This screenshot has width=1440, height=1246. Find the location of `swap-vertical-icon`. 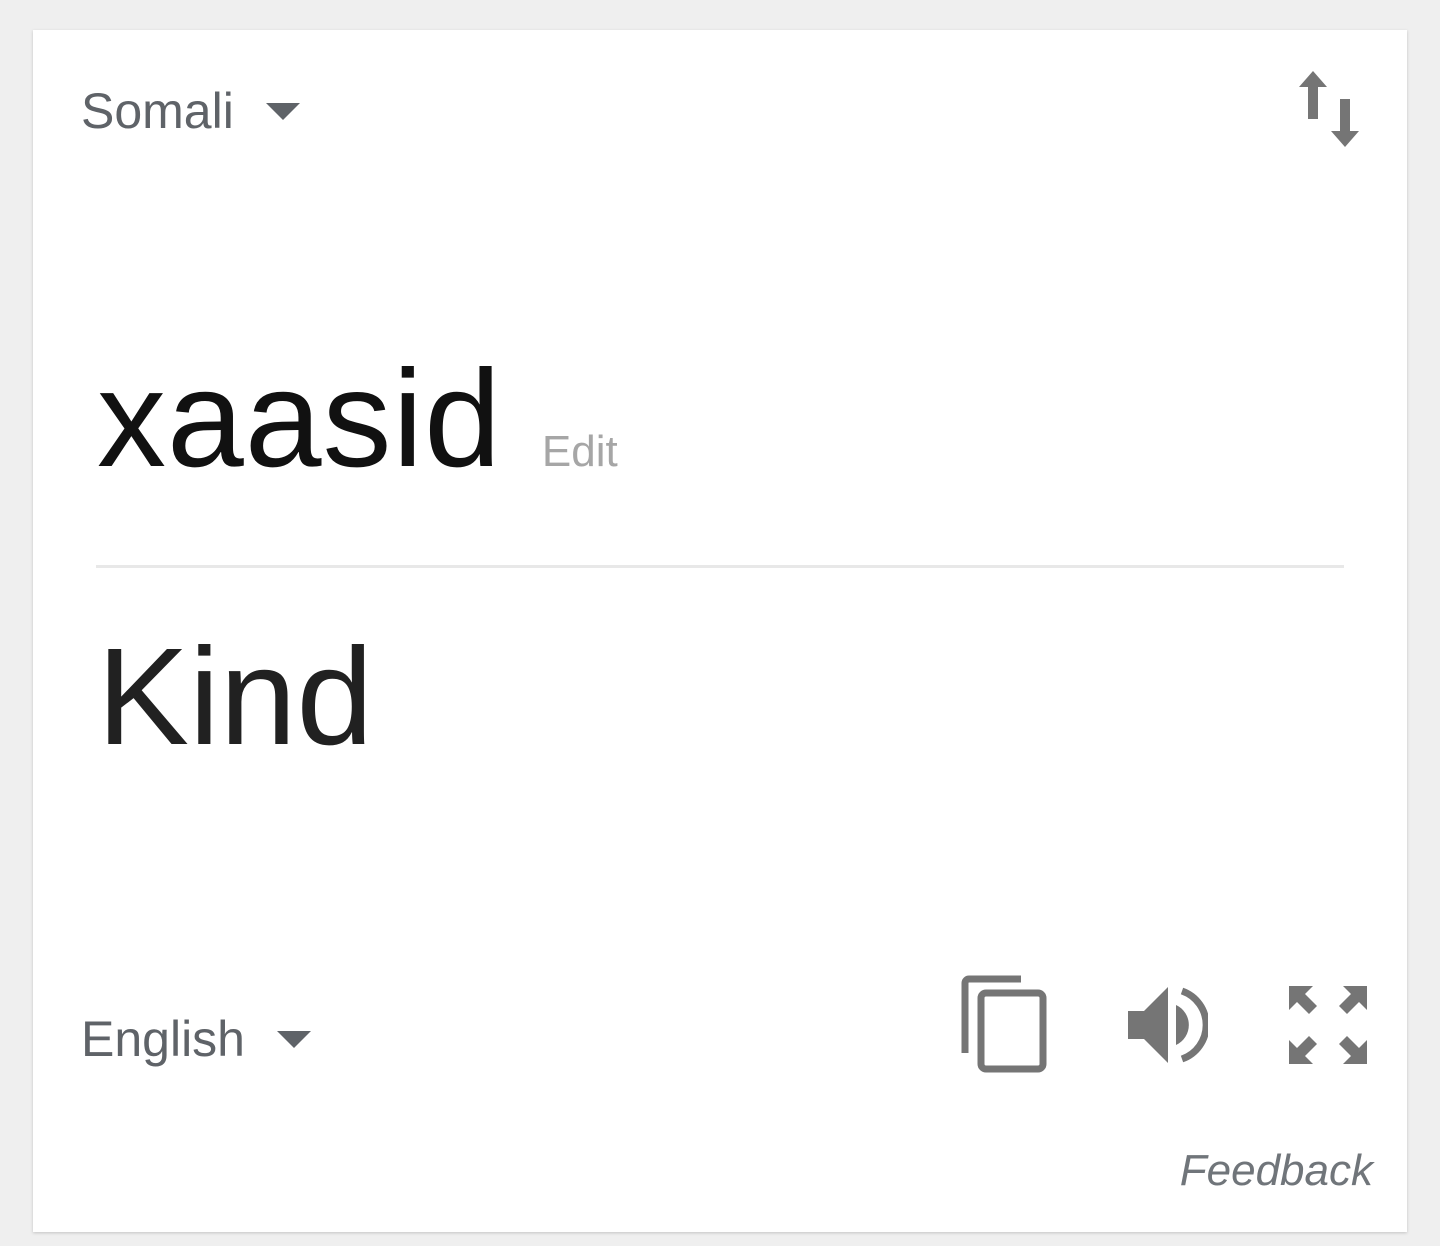

swap-vertical-icon is located at coordinates (1329, 109).